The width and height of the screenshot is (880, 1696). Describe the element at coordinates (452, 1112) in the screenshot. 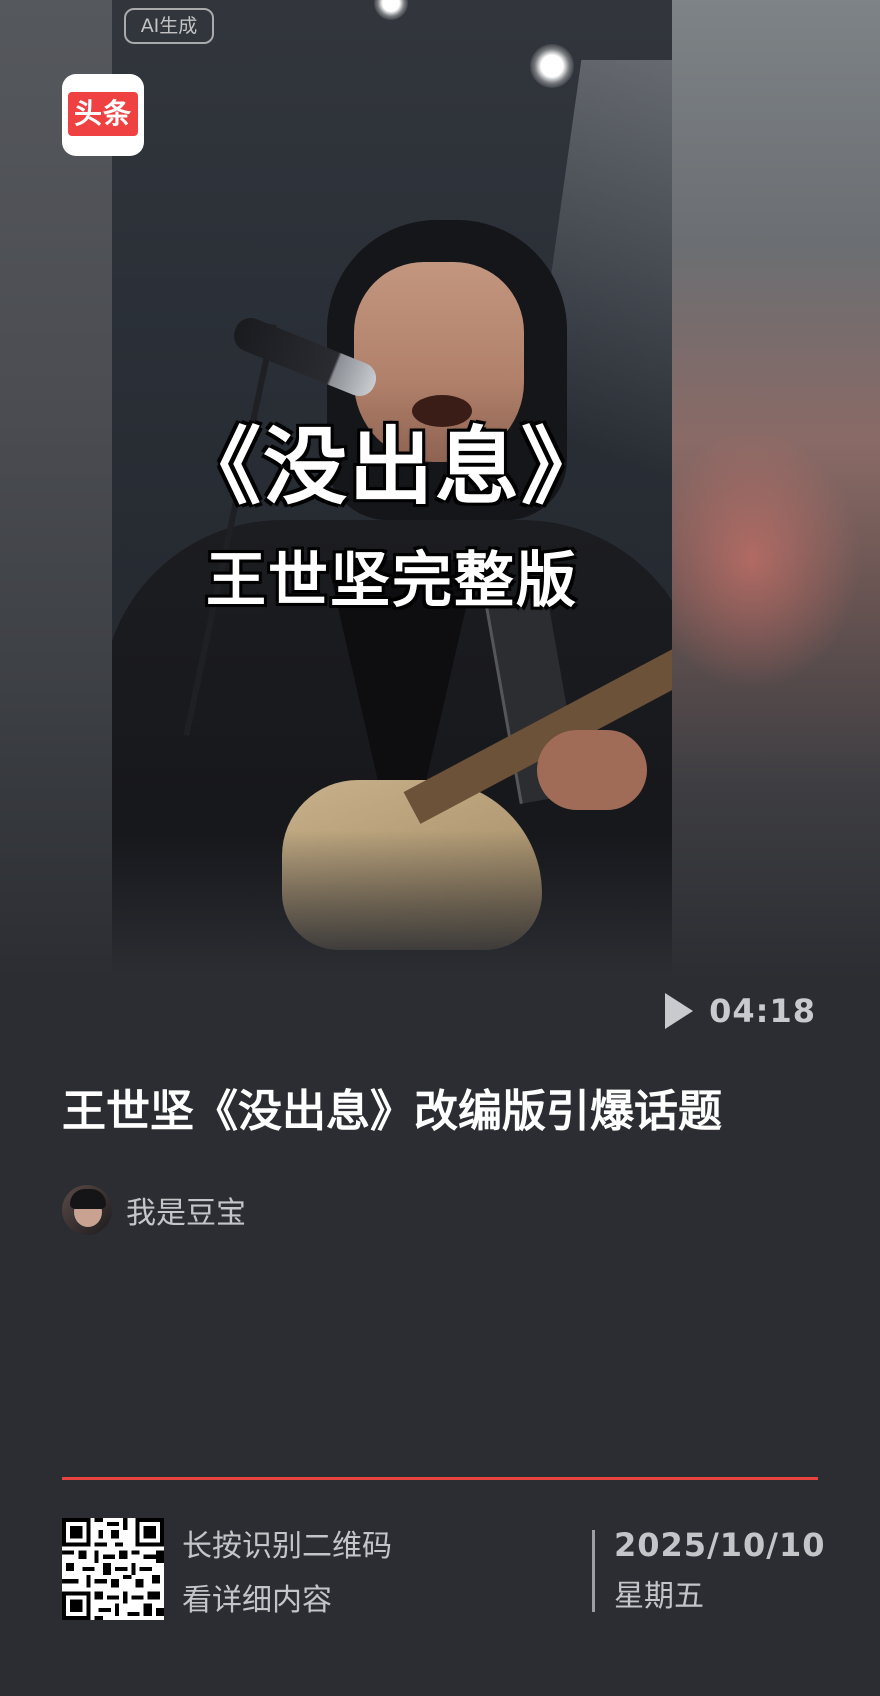

I see `article-headline: 王世坚《没出息》改编版引爆话题` at that location.